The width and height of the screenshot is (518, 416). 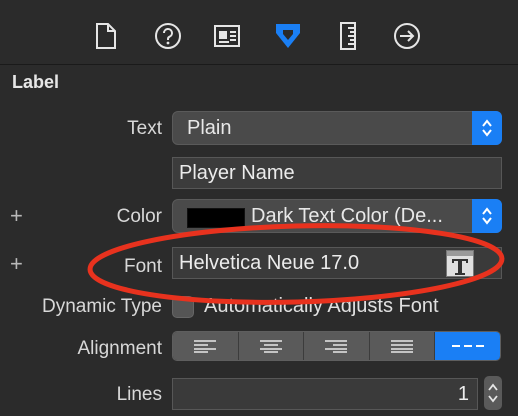 I want to click on align-left-icon, so click(x=205, y=346).